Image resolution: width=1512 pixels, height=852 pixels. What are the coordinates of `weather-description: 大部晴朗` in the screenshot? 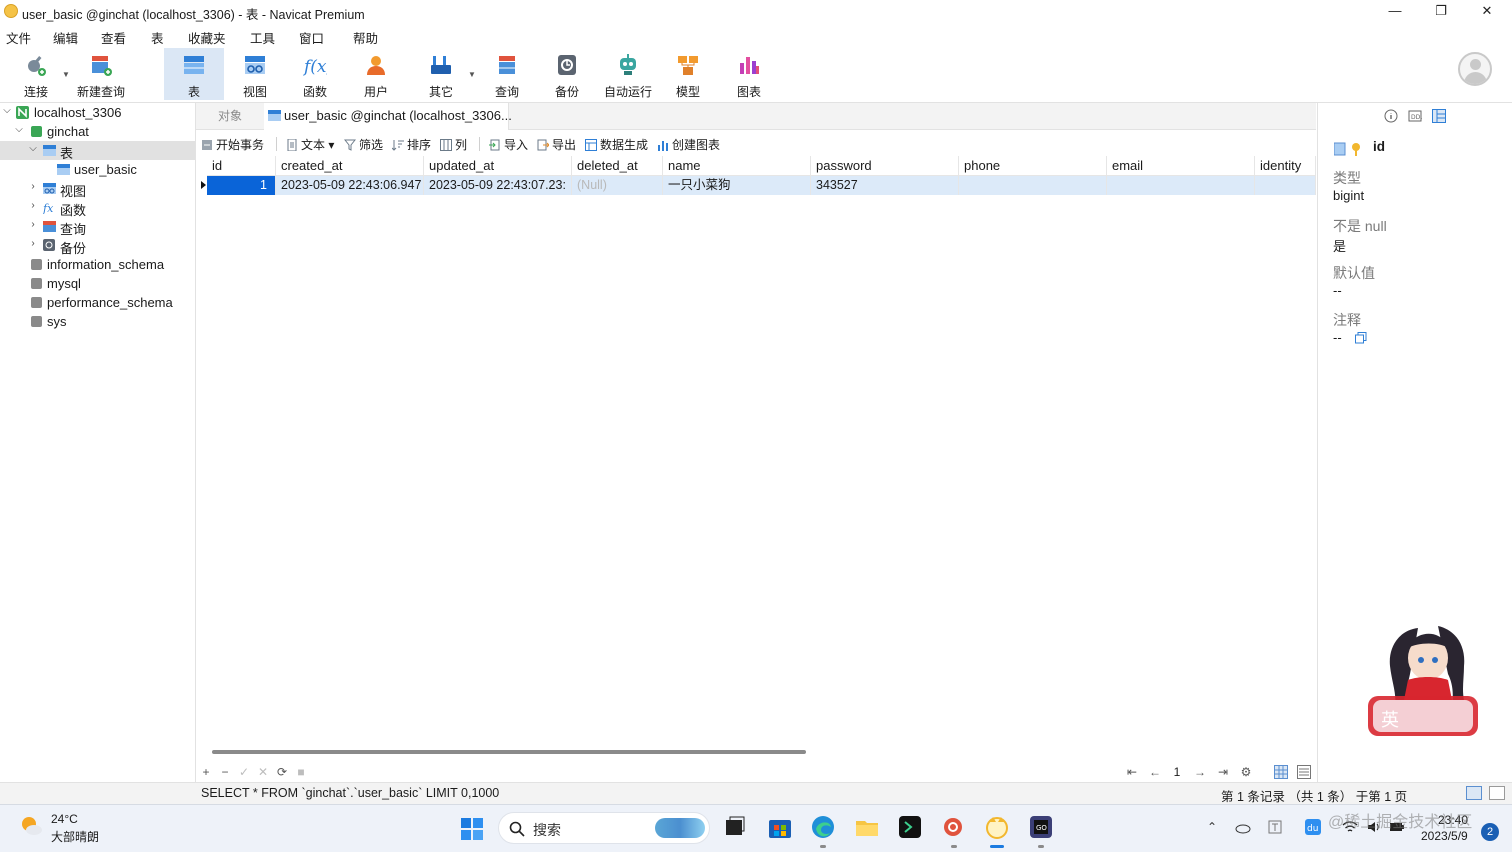 It's located at (75, 836).